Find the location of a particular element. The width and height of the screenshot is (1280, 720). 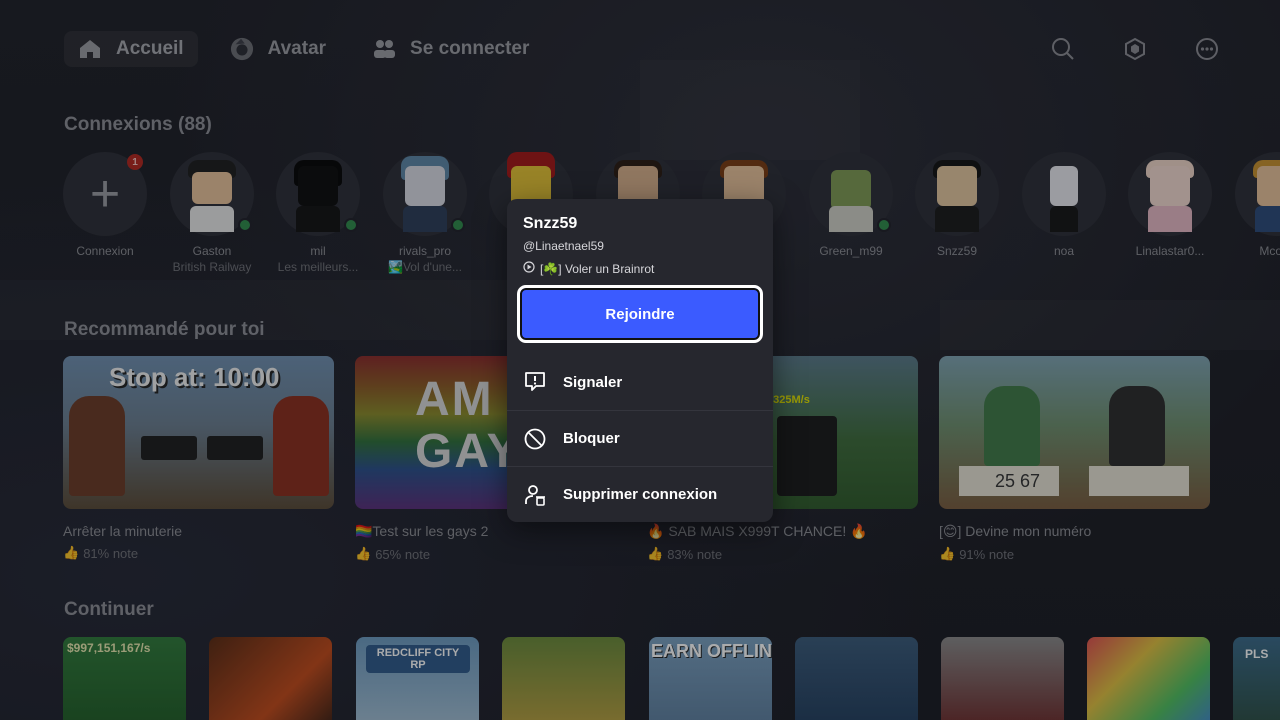

popup-menu: Signaler Bloquer Supprimer connexion is located at coordinates (640, 438).